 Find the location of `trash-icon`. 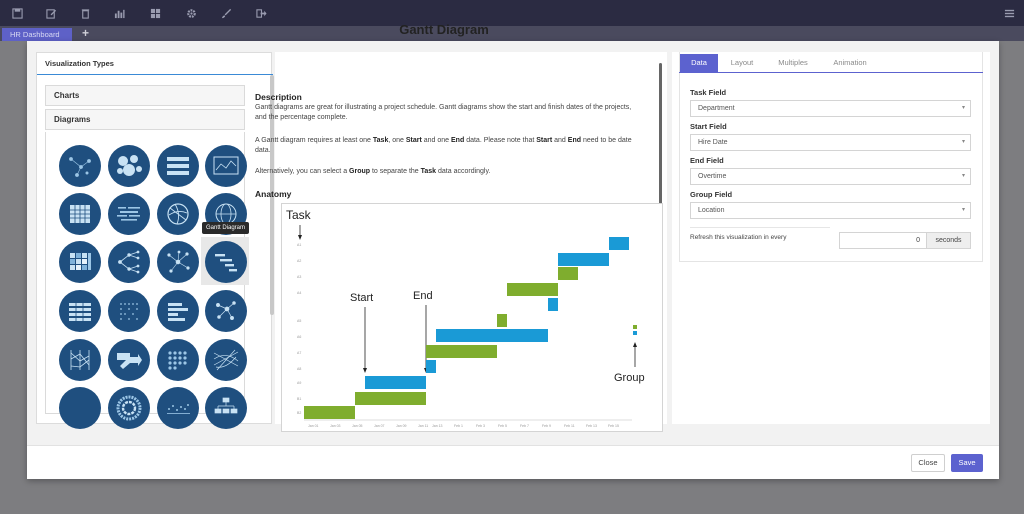

trash-icon is located at coordinates (85, 13).